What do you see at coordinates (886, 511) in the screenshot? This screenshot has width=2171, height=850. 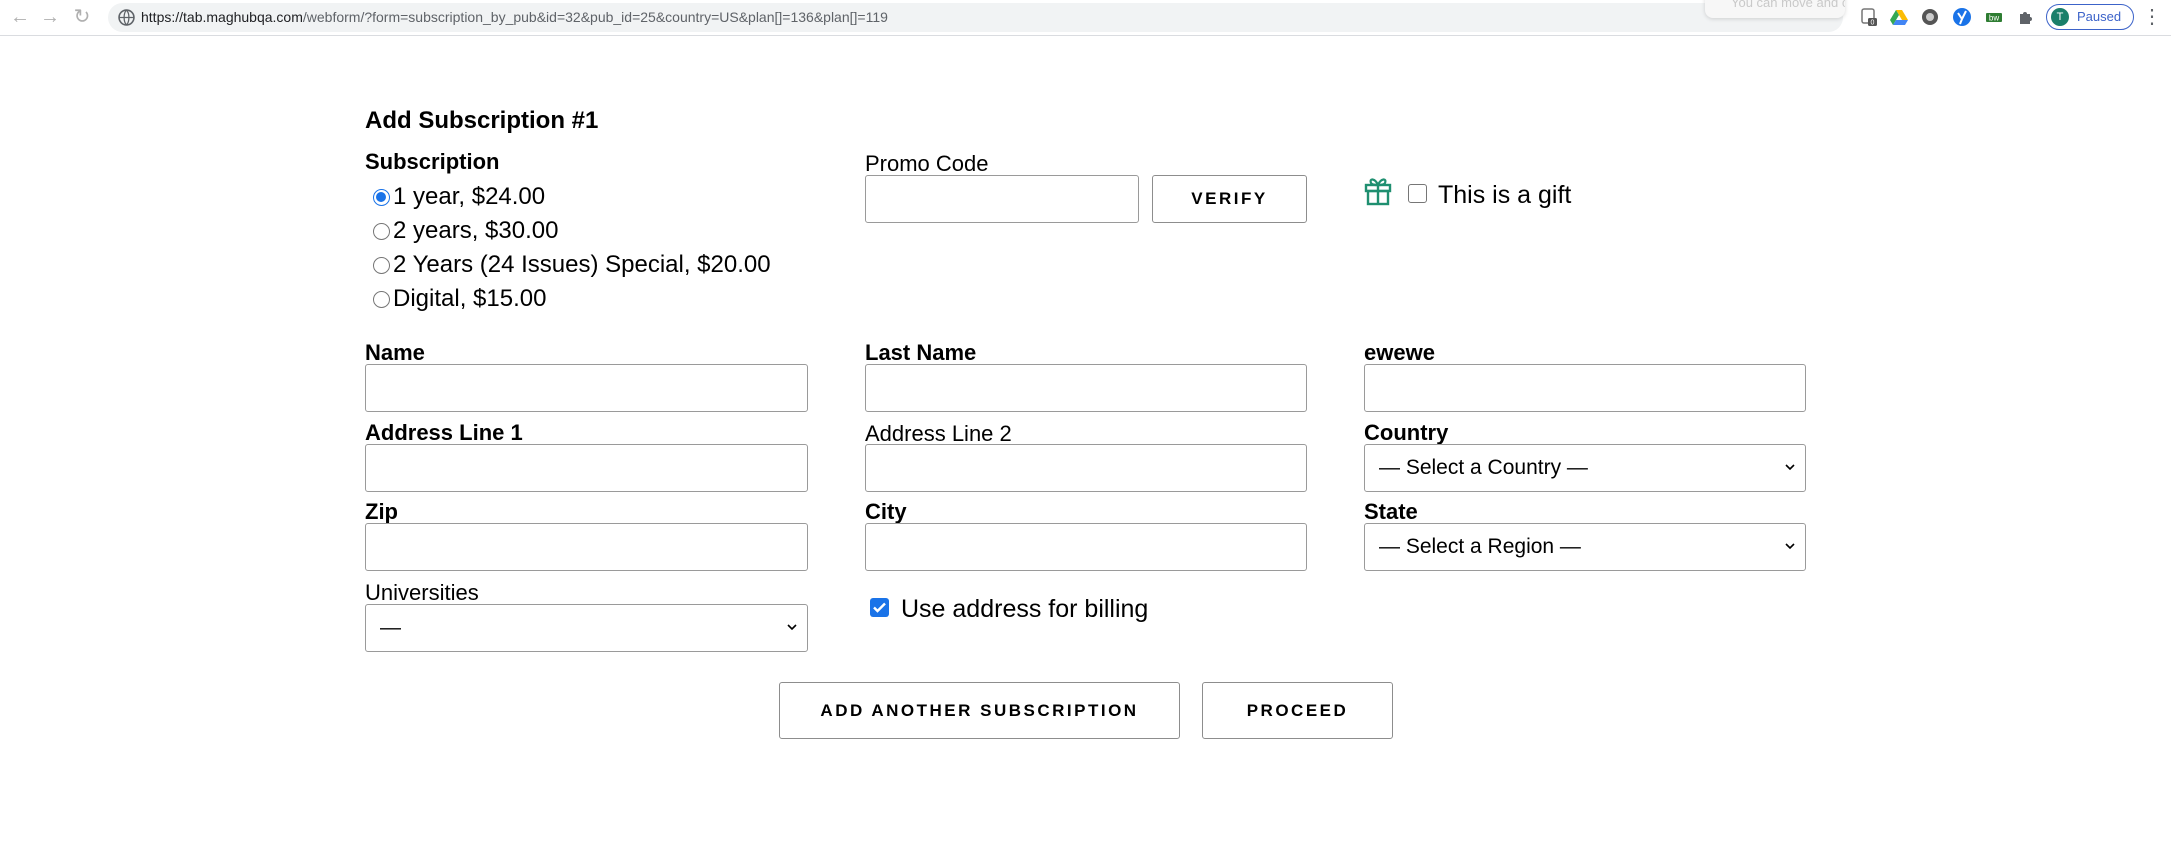 I see `city-label: City` at bounding box center [886, 511].